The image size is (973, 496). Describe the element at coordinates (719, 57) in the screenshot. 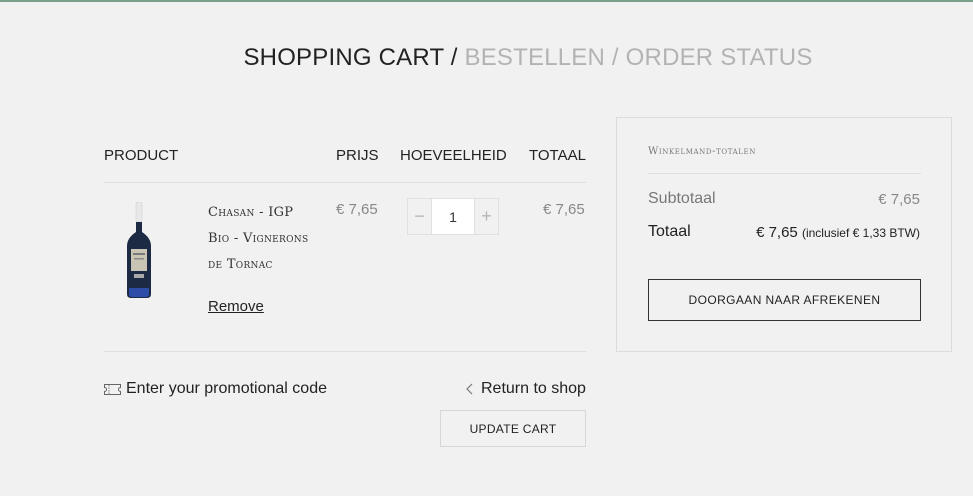

I see `step-order-status: ORDER STATUS` at that location.